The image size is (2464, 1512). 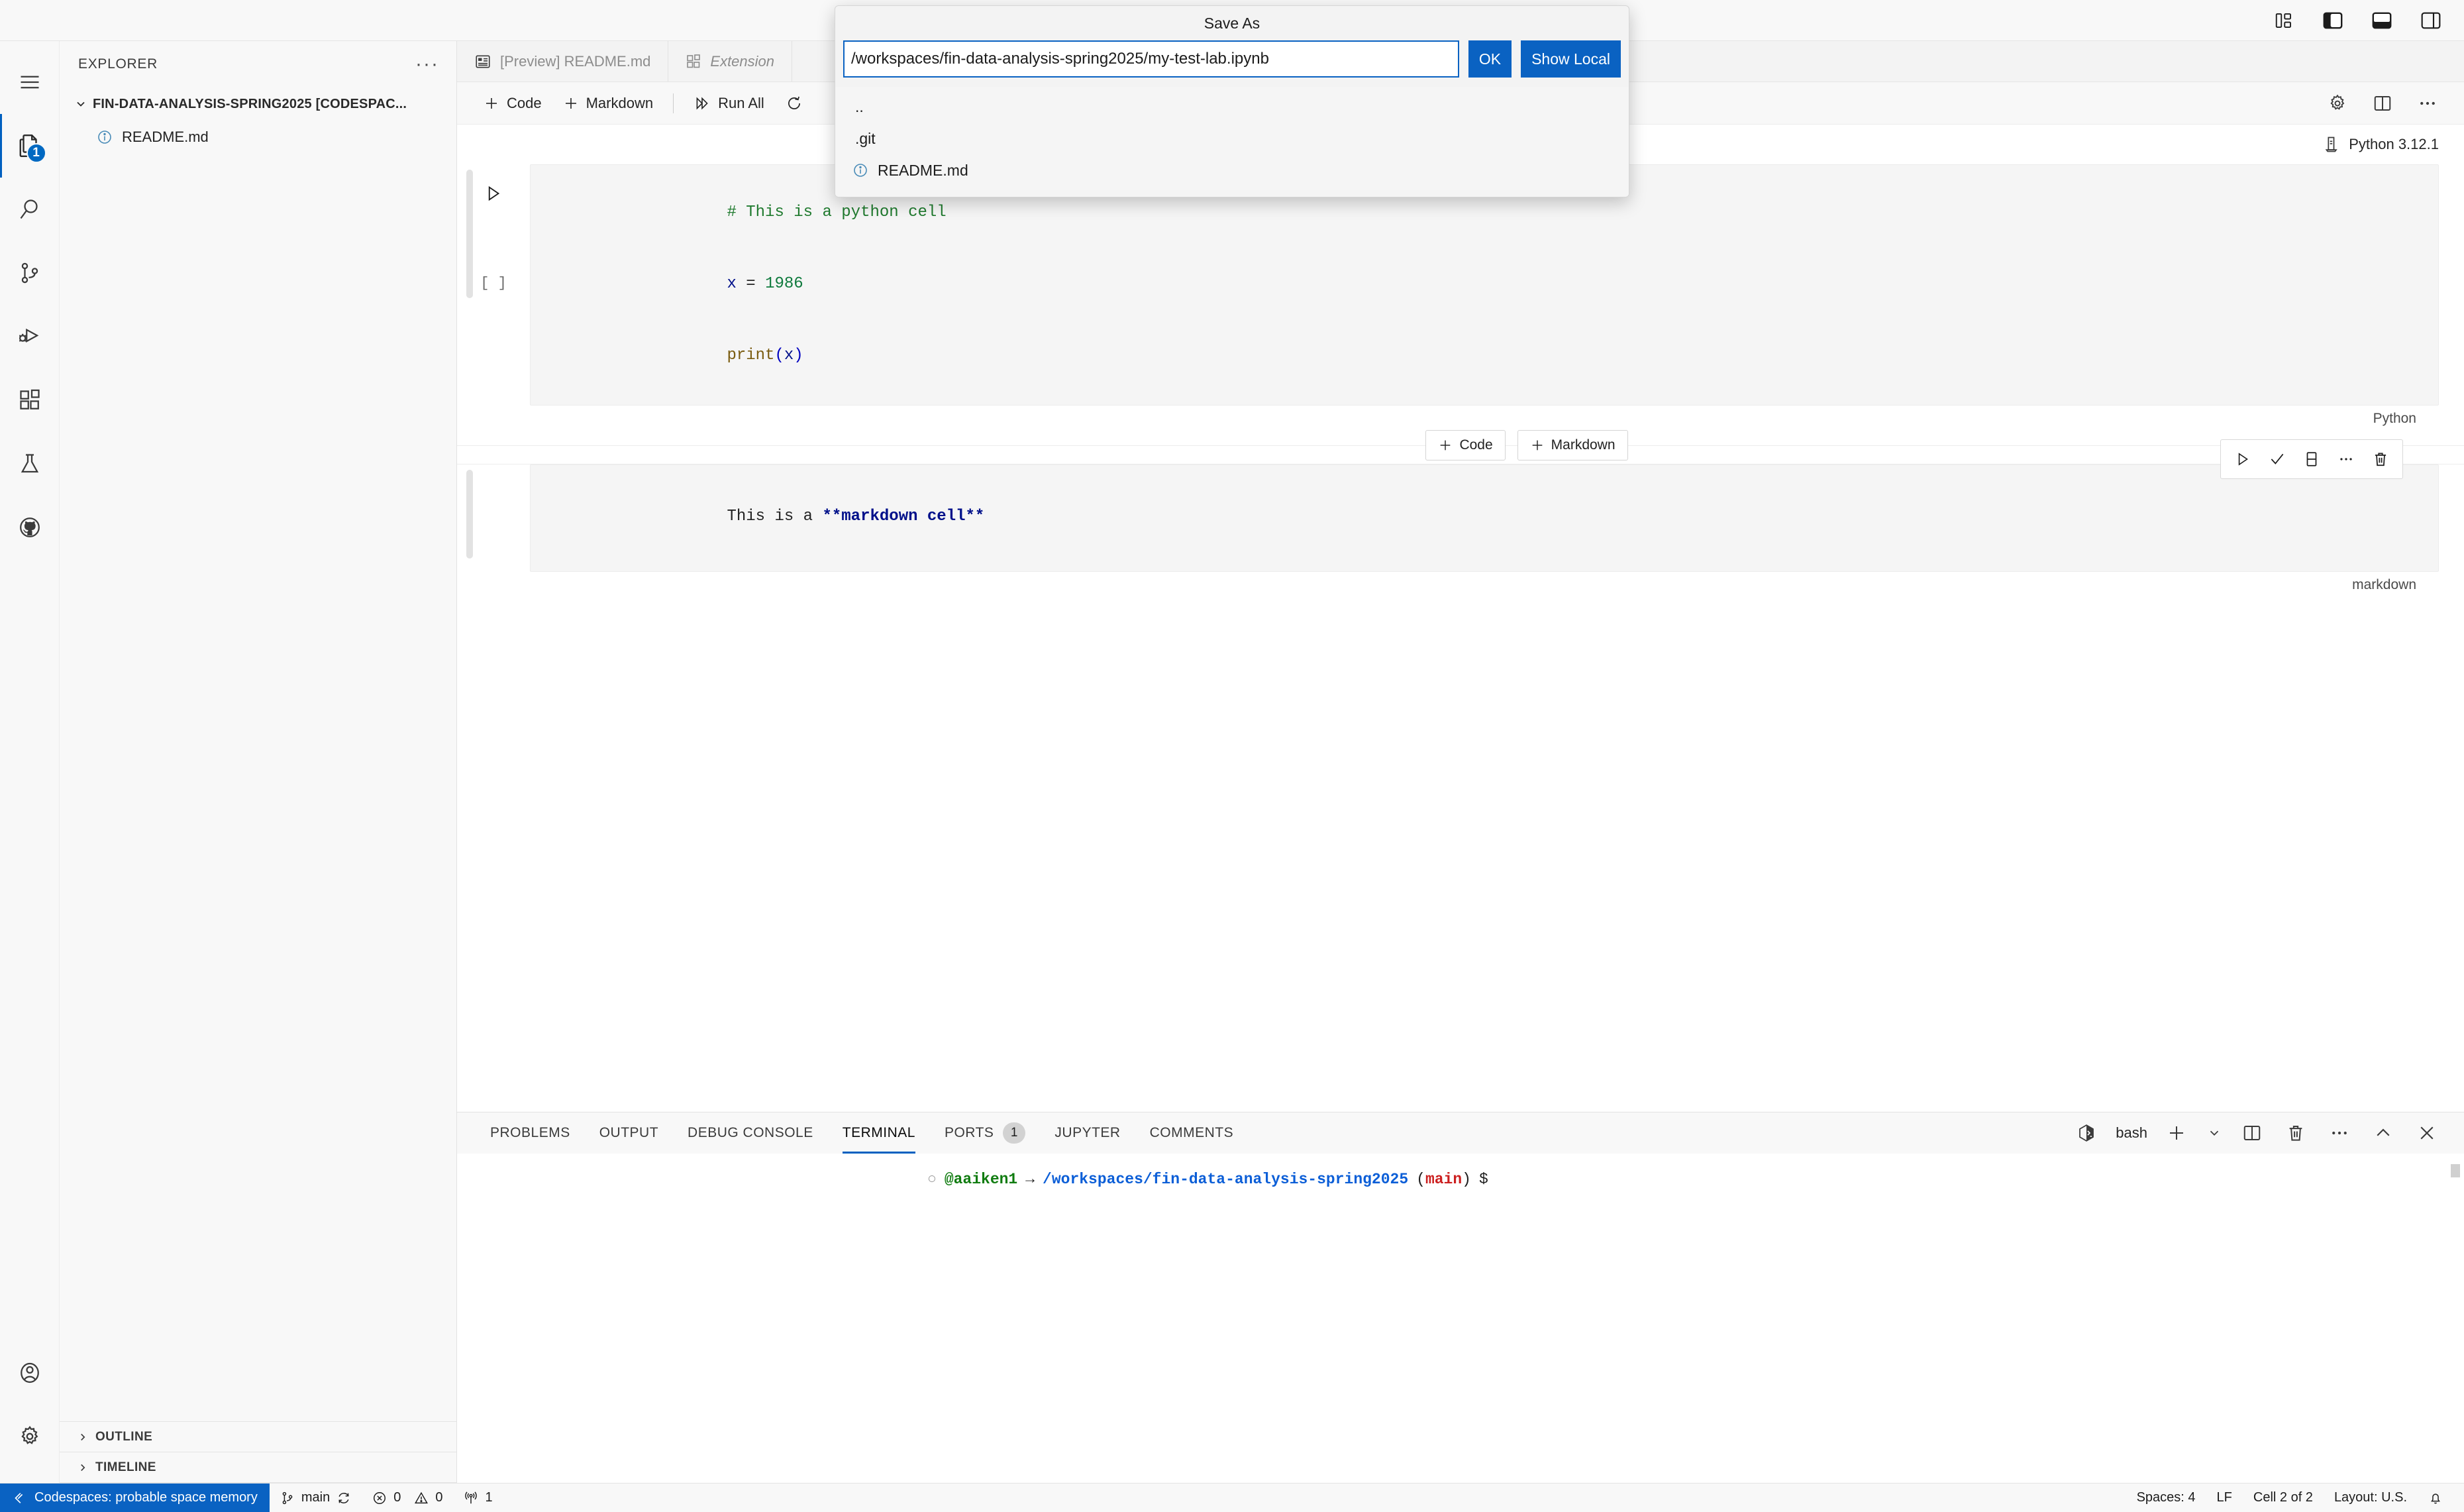 What do you see at coordinates (2357, 20) in the screenshot?
I see `layout-controls` at bounding box center [2357, 20].